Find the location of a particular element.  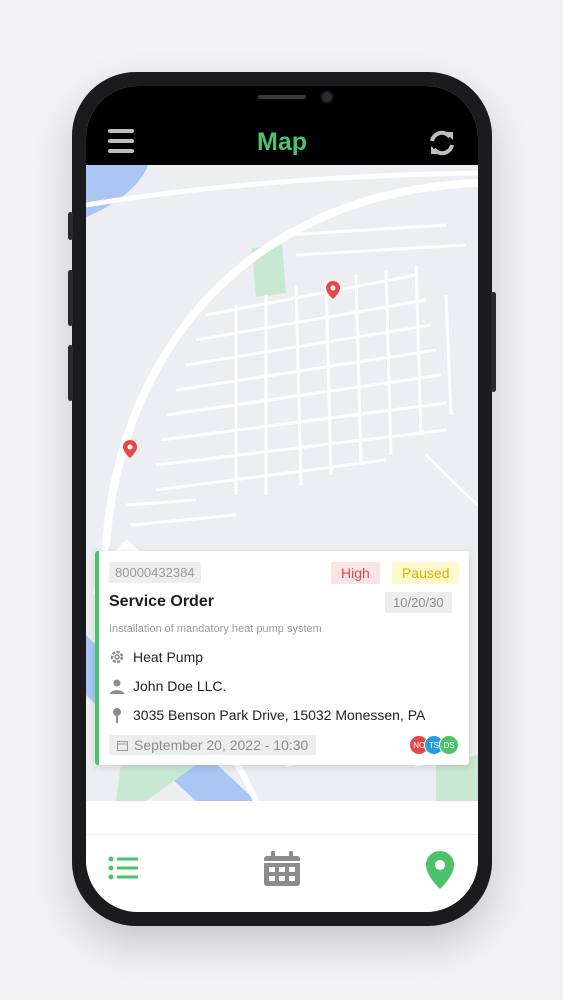

status-badge: Paused is located at coordinates (426, 573).